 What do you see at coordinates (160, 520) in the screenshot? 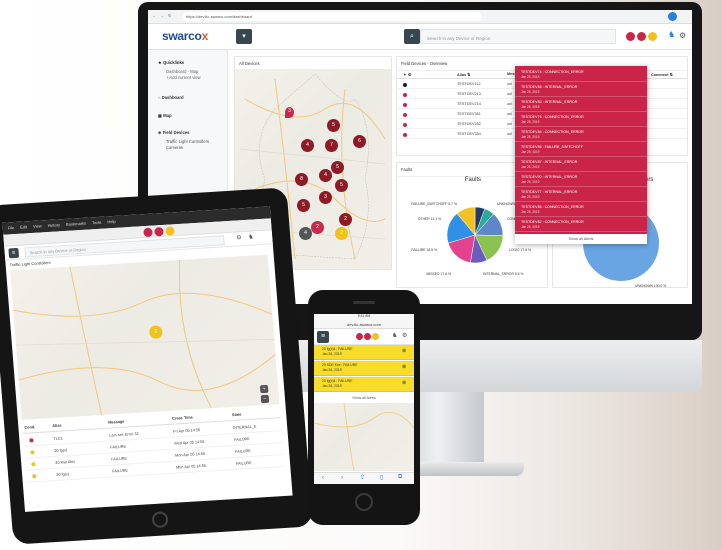
I see `tablet-home-button` at bounding box center [160, 520].